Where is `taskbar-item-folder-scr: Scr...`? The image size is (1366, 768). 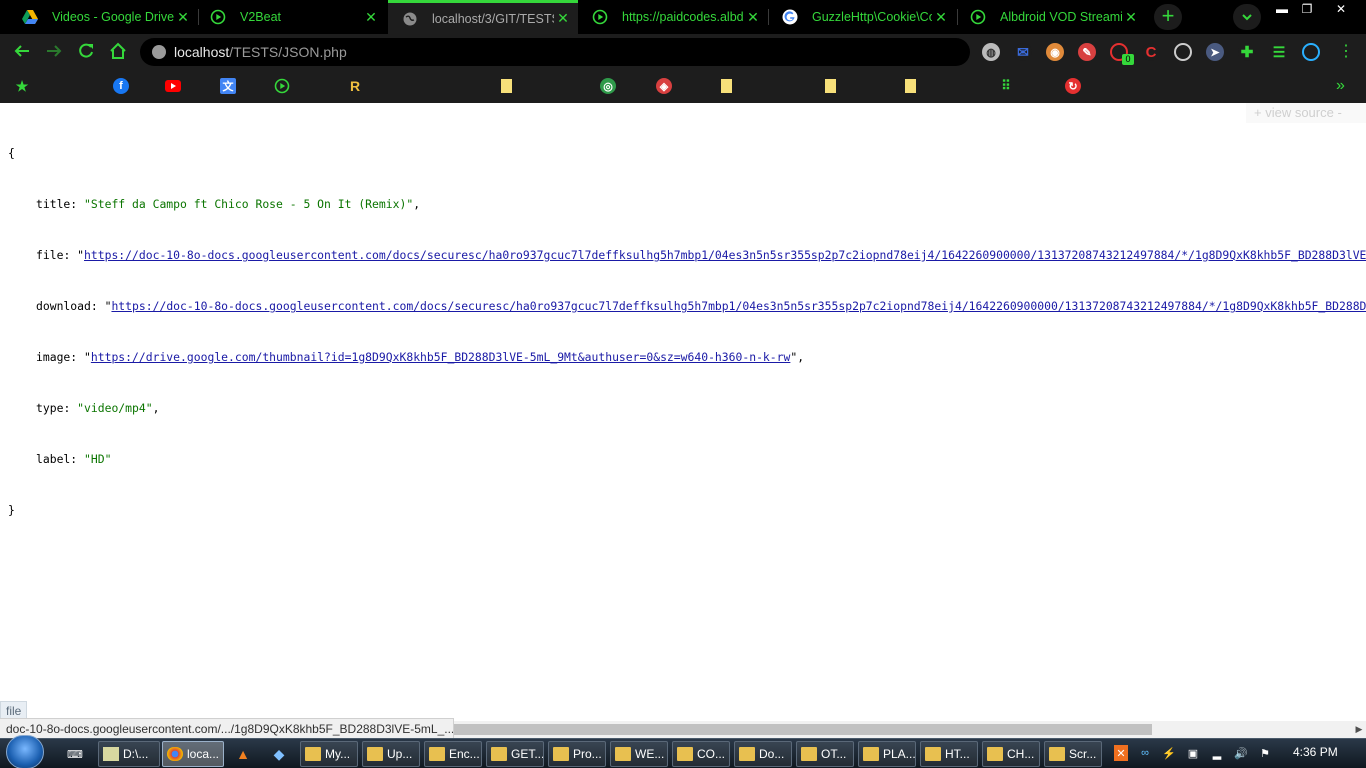 taskbar-item-folder-scr: Scr... is located at coordinates (1073, 754).